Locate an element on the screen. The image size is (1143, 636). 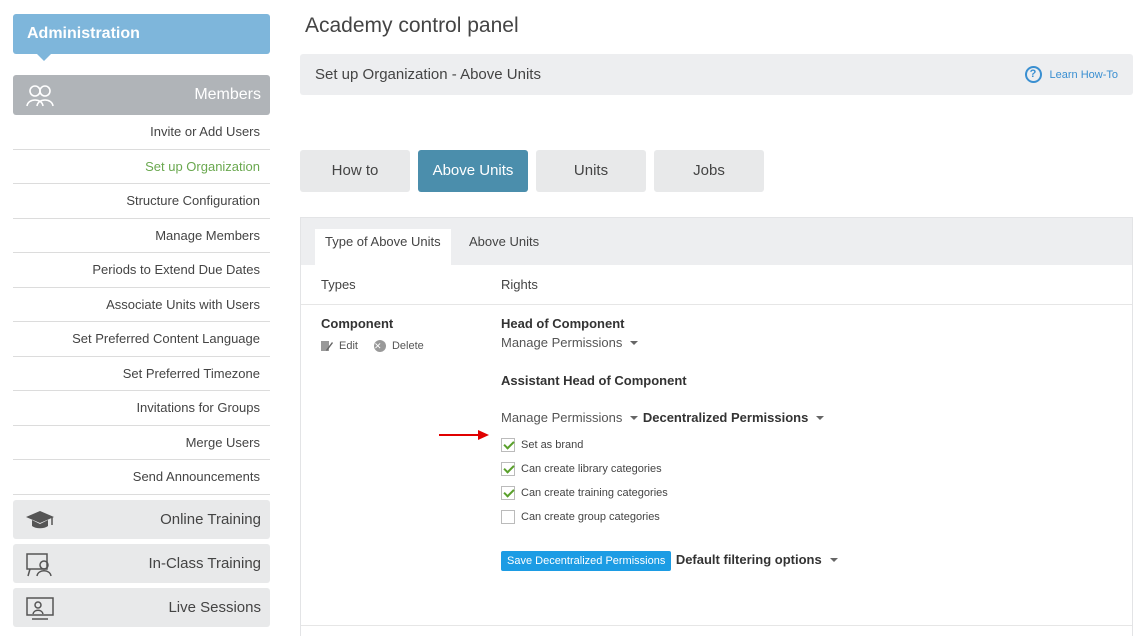
subheader-title: Set up Organization - Above Units is located at coordinates (428, 74).